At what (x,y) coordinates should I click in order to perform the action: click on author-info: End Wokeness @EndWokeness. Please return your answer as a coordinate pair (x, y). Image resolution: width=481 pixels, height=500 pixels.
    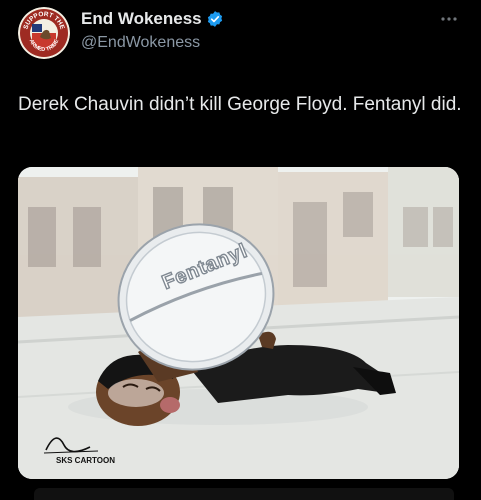
    Looking at the image, I should click on (152, 30).